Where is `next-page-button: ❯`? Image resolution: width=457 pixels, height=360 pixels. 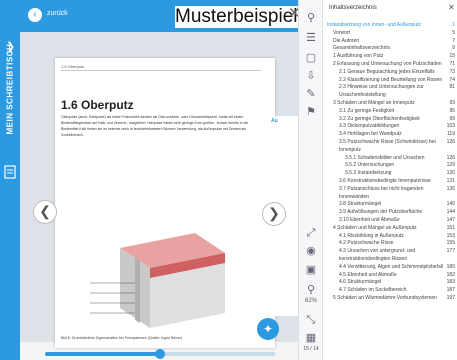 next-page-button: ❯ is located at coordinates (274, 214).